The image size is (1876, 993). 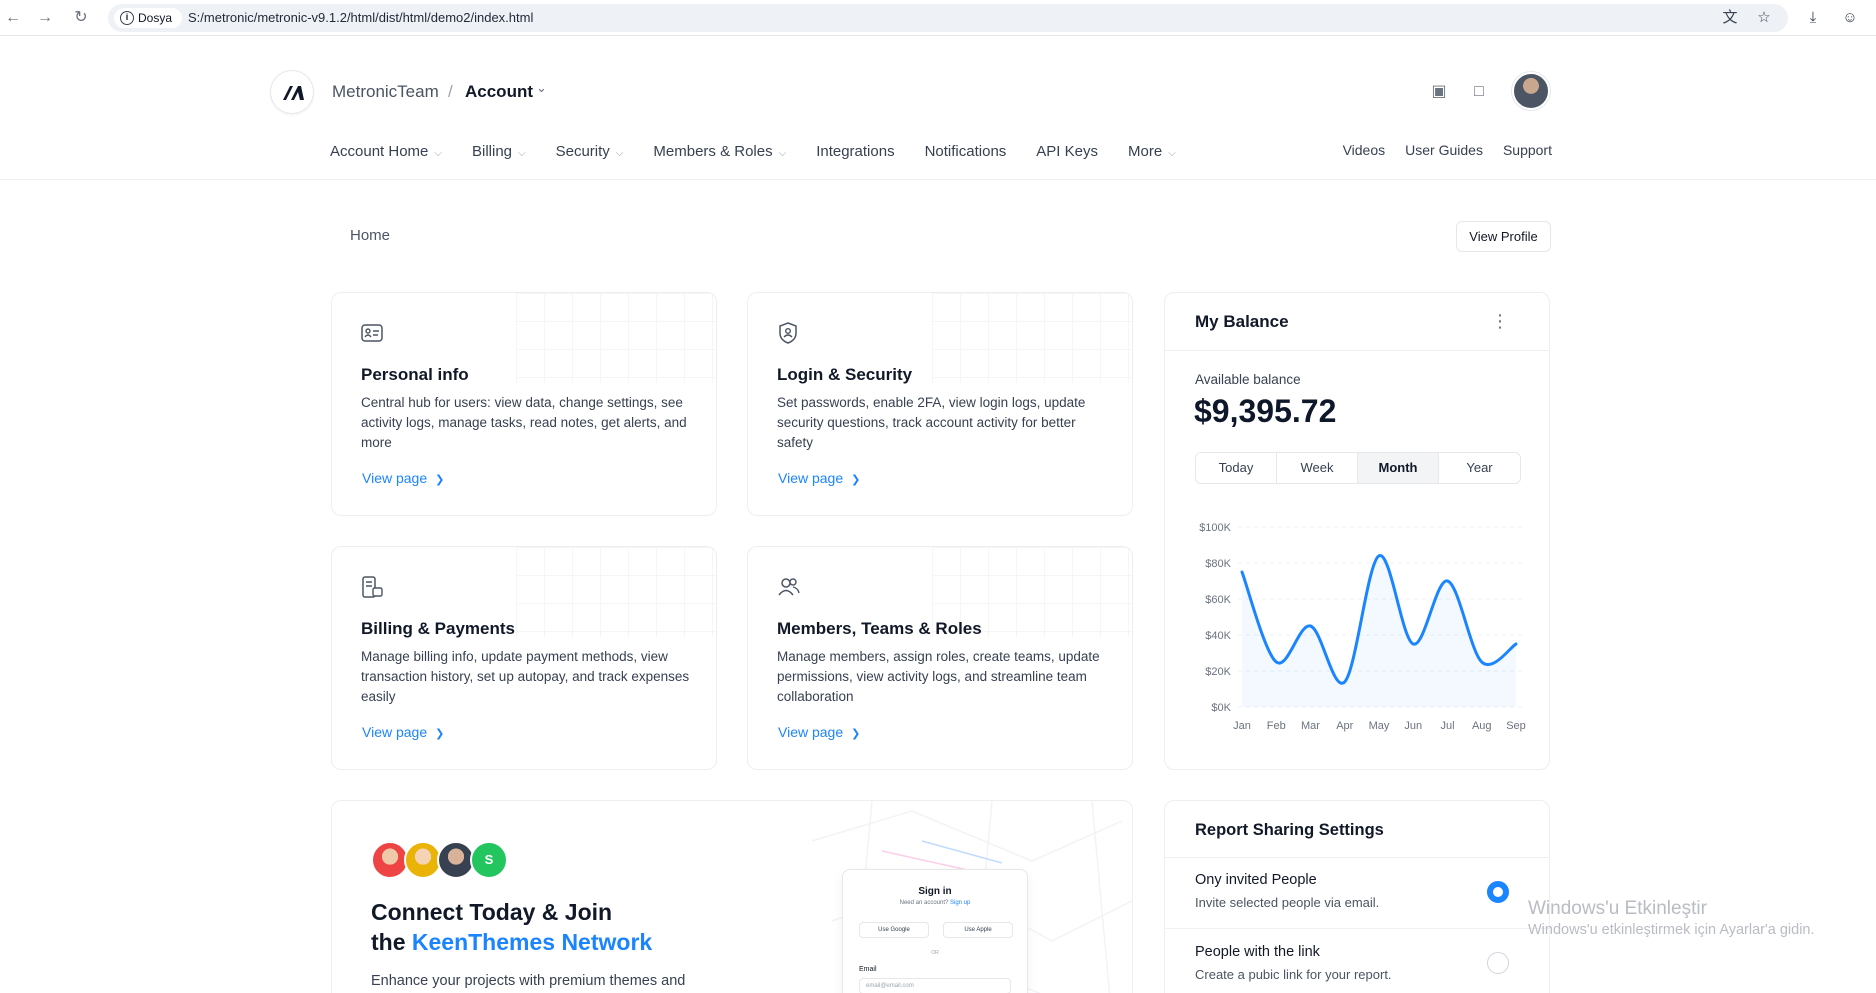 I want to click on radio-people-with-link, so click(x=1498, y=963).